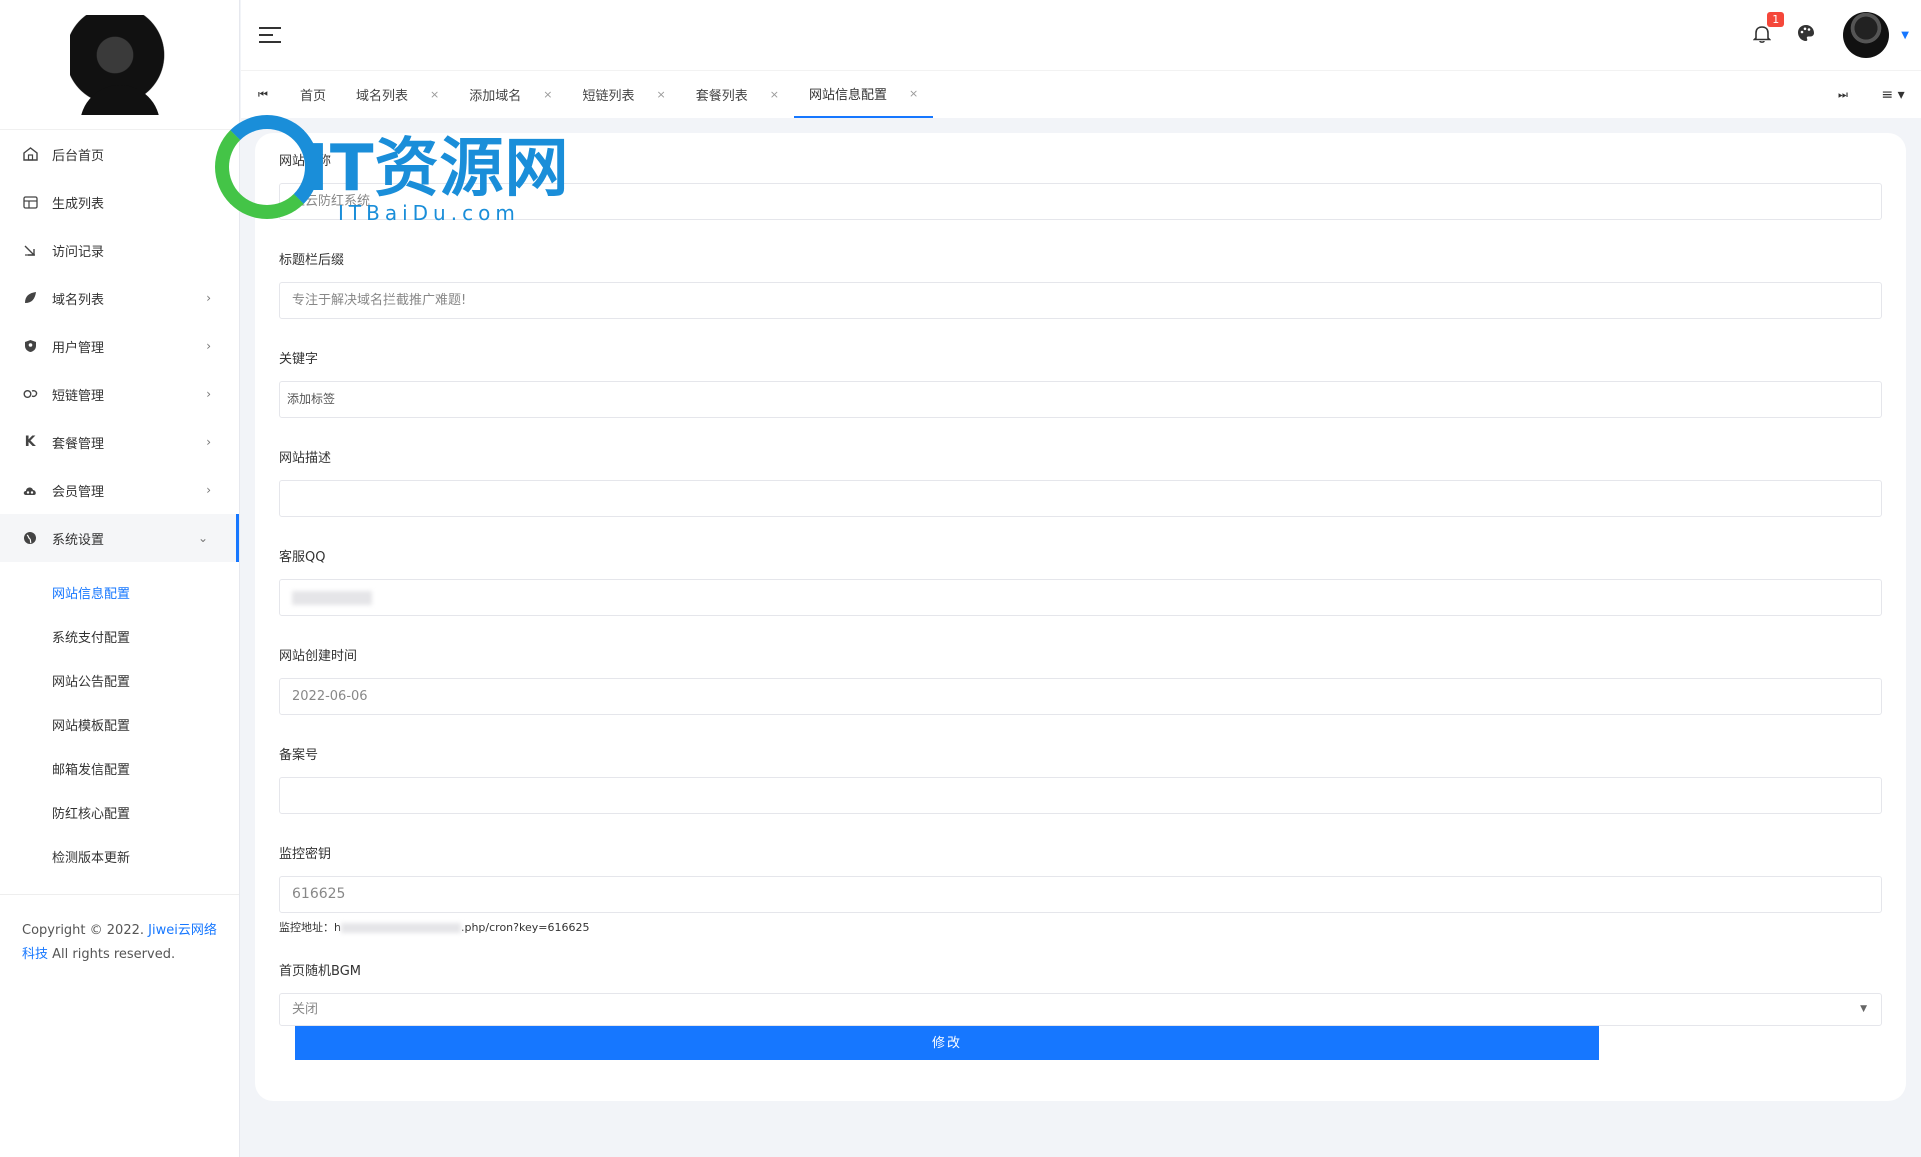  Describe the element at coordinates (119, 442) in the screenshot. I see `sidebar-item-package-management: K 套餐管理 ›` at that location.